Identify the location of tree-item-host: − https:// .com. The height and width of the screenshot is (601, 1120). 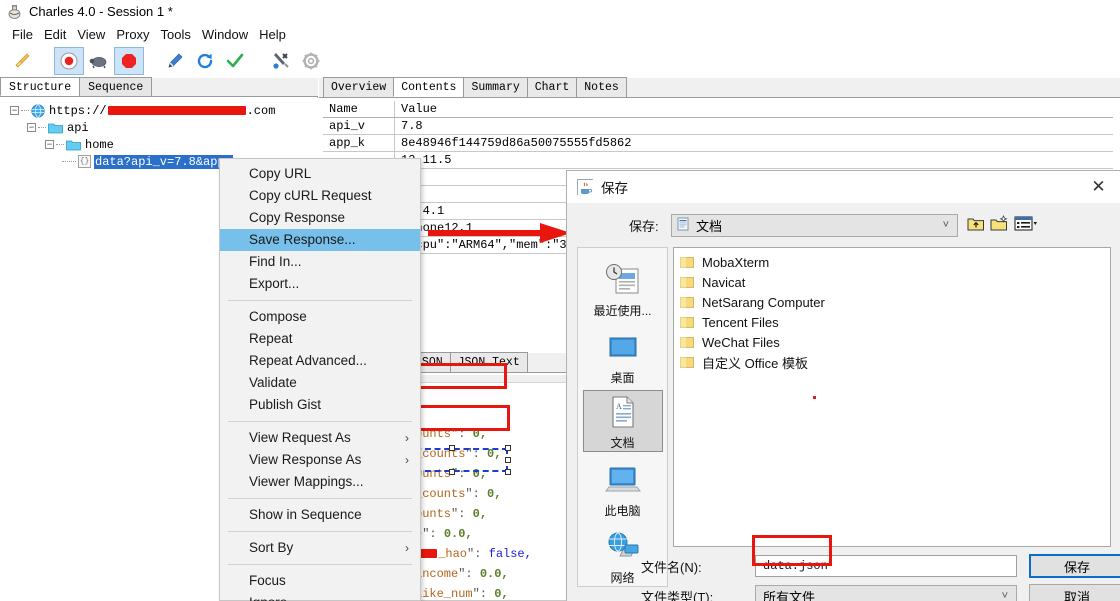
(159, 110).